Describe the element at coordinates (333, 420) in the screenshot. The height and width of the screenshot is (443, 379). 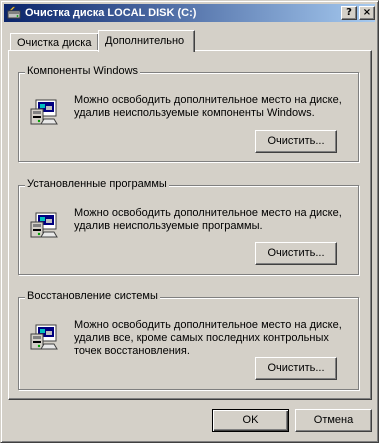
I see `cancel-button: Отмена` at that location.